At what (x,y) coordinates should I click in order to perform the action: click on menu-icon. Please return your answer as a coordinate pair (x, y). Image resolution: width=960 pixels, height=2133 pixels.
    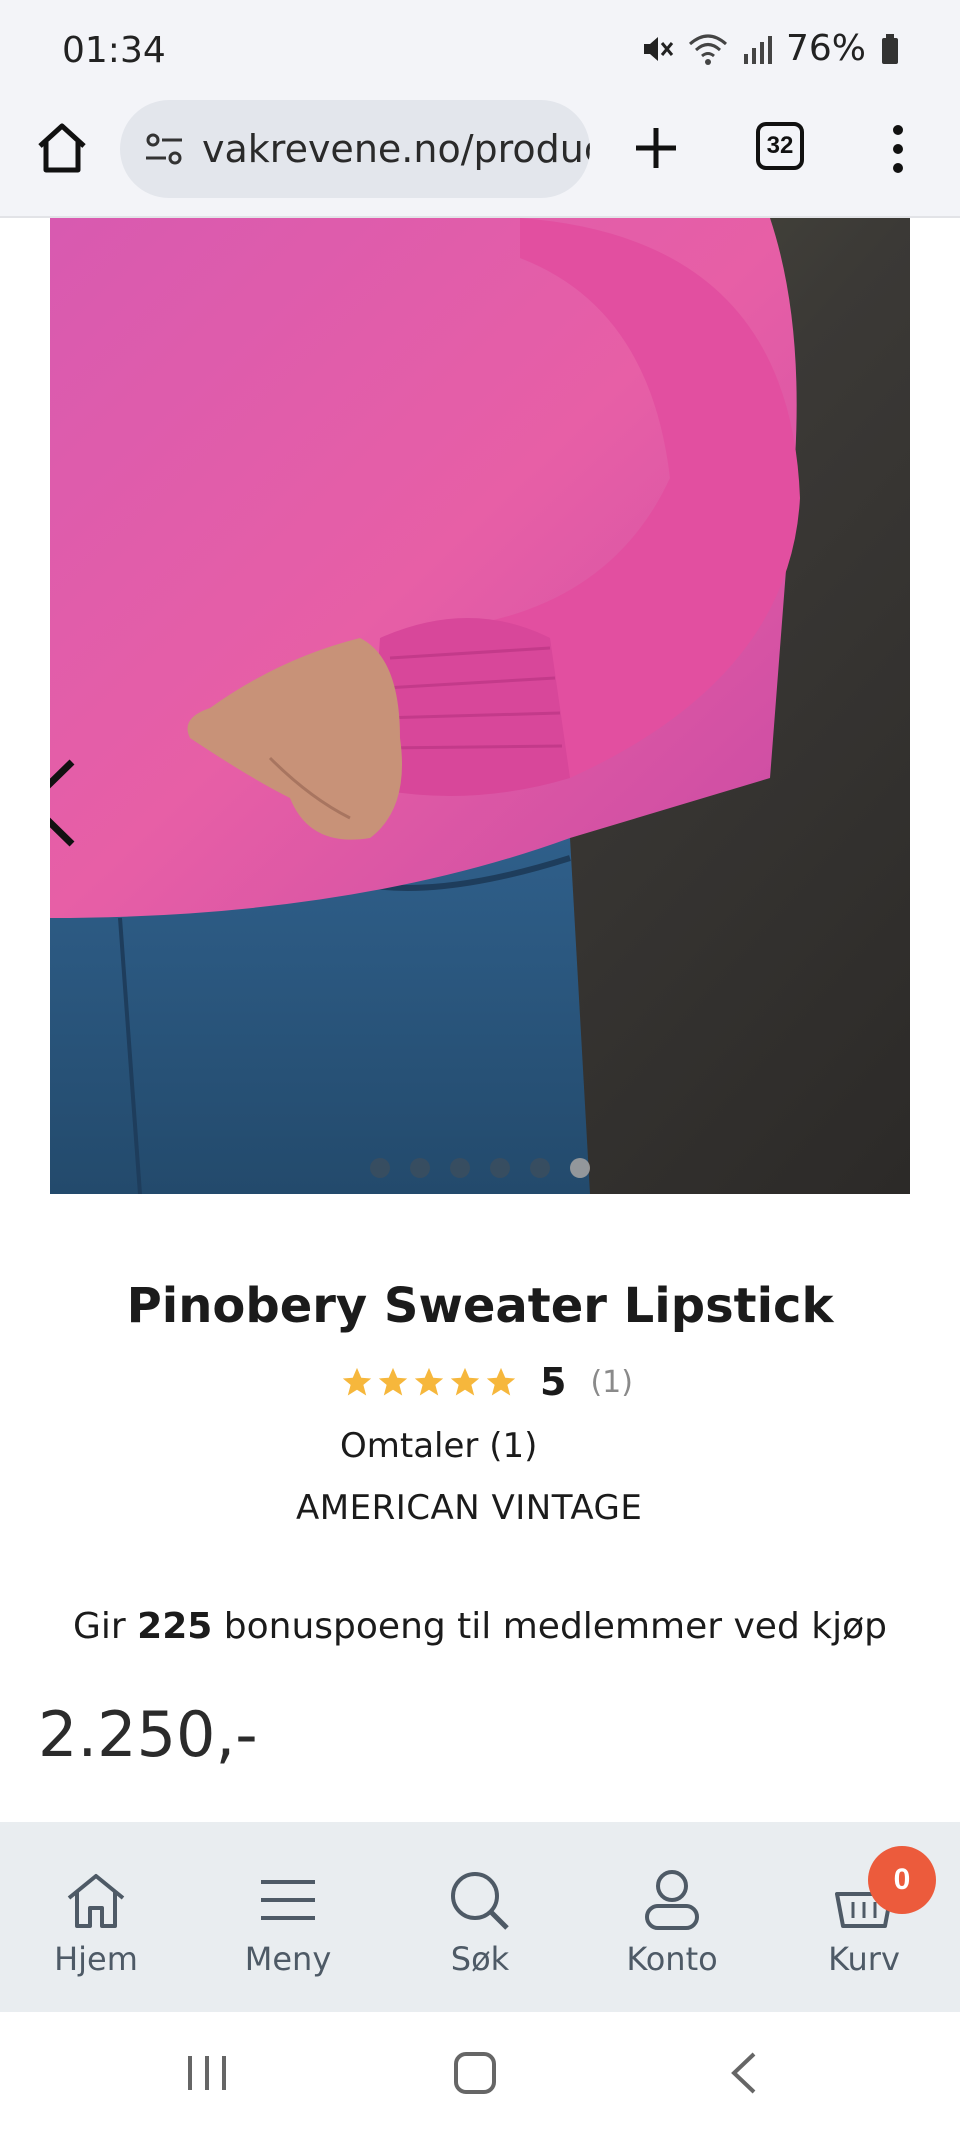
    Looking at the image, I should click on (288, 1900).